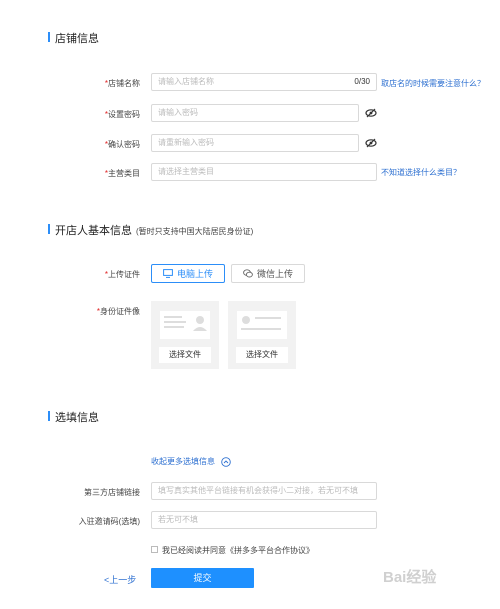 Image resolution: width=500 pixels, height=609 pixels. Describe the element at coordinates (270, 550) in the screenshot. I see `agreement-link: 《拼多多平台合作协议》` at that location.